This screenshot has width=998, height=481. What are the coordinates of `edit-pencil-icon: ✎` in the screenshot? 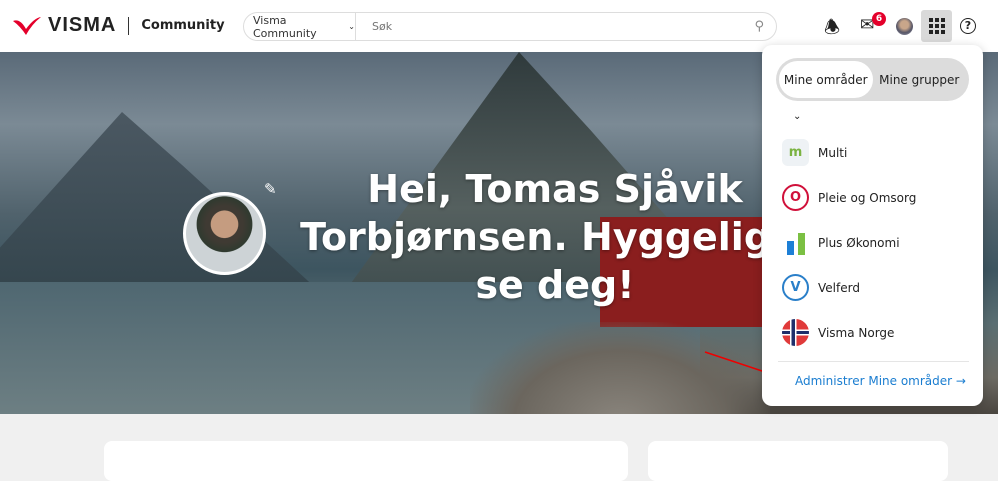 It's located at (270, 189).